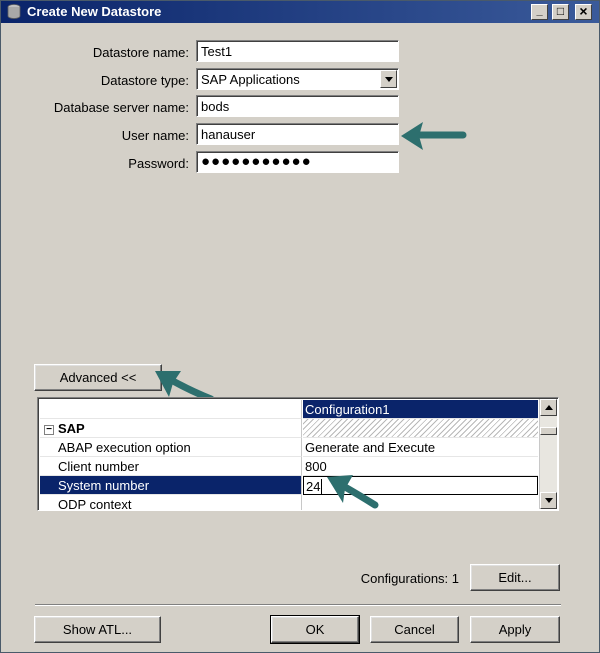 The image size is (600, 653). Describe the element at coordinates (94, 11) in the screenshot. I see `window-title: Create New Datastore` at that location.